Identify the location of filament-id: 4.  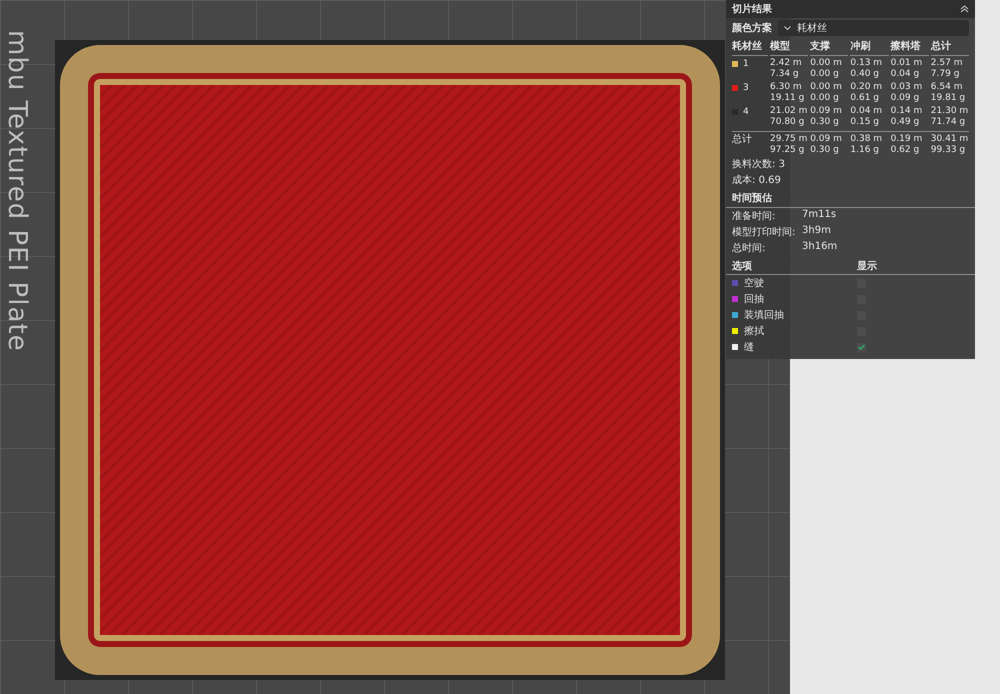
(746, 112).